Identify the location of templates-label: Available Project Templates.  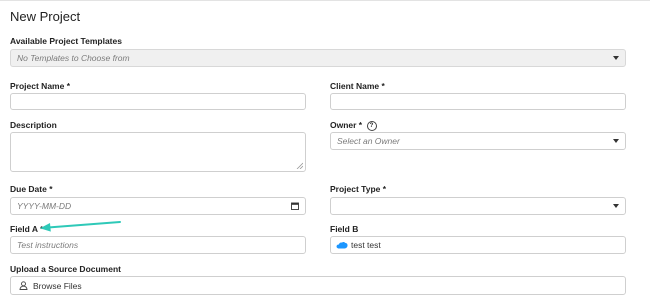
(66, 41).